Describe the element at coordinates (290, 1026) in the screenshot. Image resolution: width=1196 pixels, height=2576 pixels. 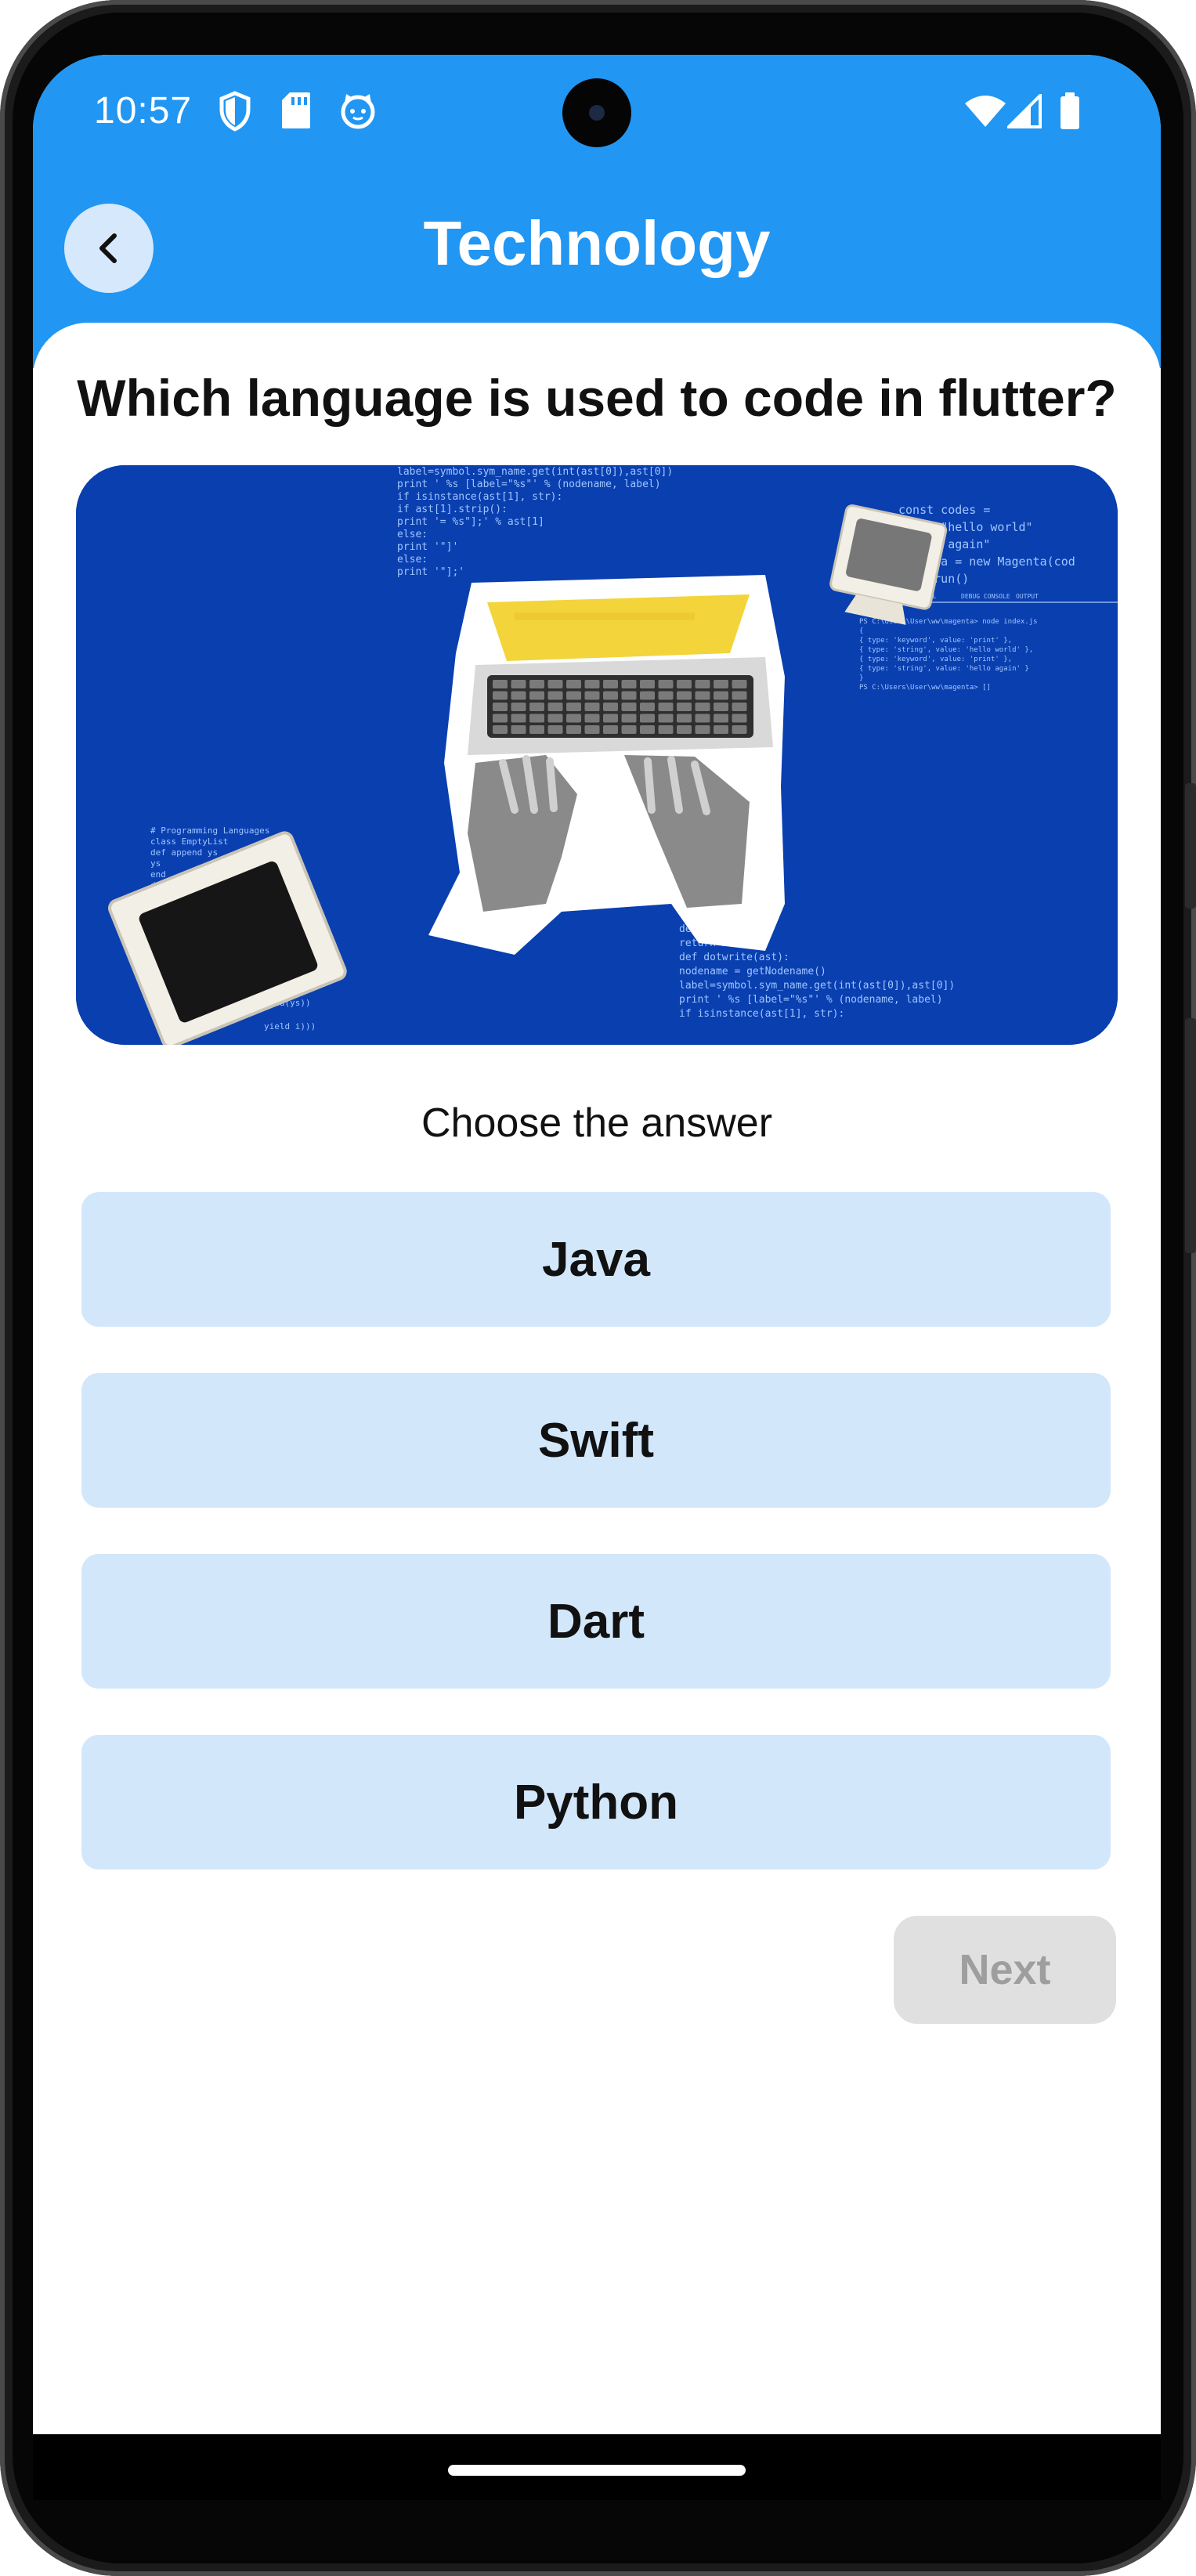
I see `code-line: yield i)))` at that location.